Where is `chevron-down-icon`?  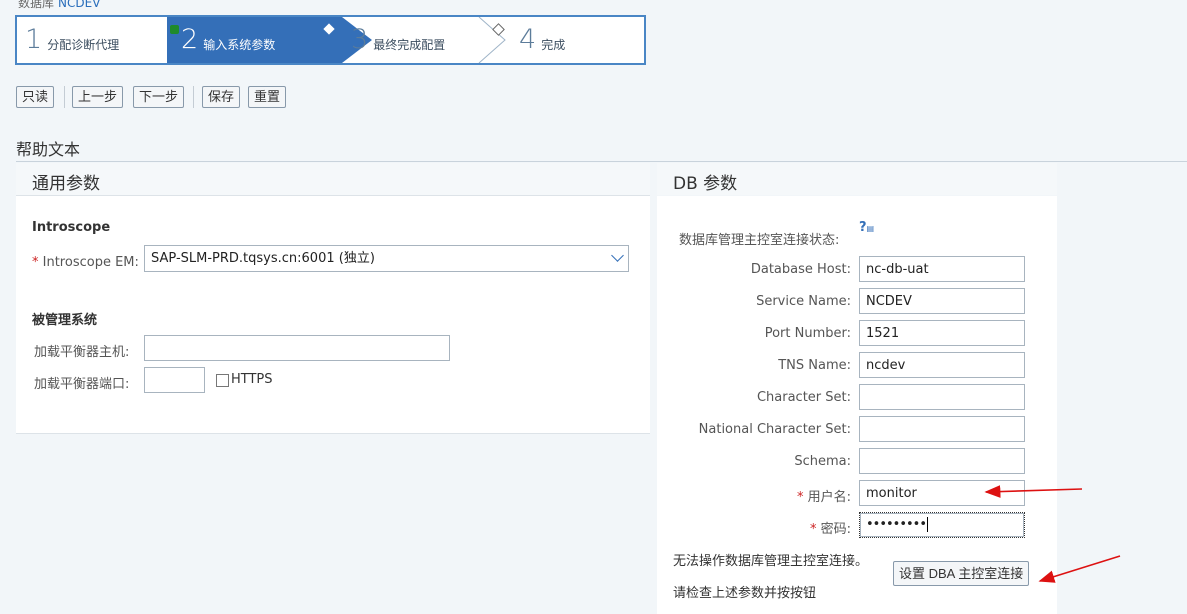
chevron-down-icon is located at coordinates (617, 255).